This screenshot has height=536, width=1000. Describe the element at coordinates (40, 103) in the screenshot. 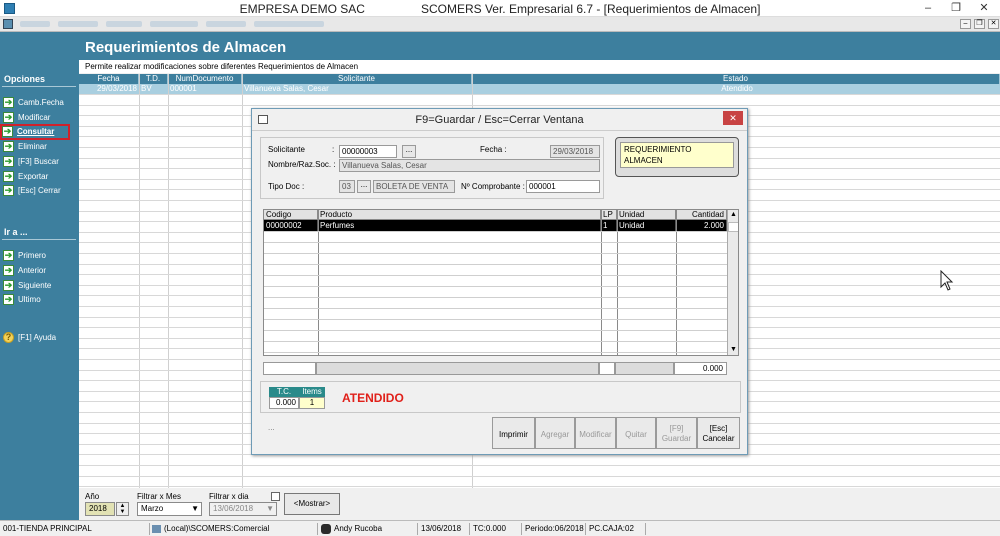

I see `sidebar-item-camb-fecha: ➔ Camb.Fecha` at that location.